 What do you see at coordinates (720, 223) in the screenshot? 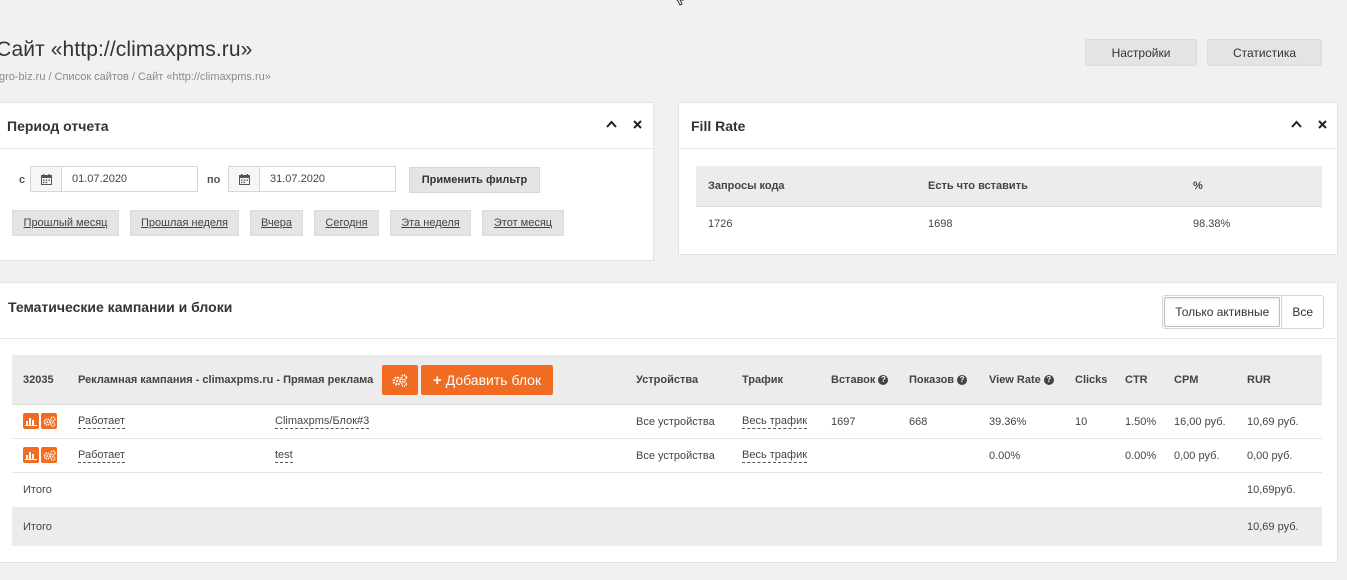
I see `code-requests-value: 1726` at bounding box center [720, 223].